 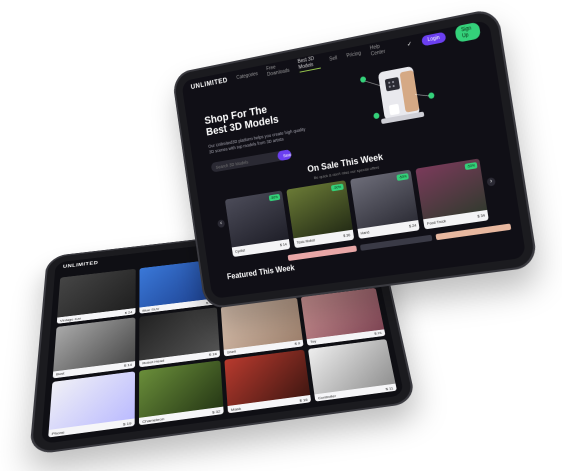 What do you see at coordinates (397, 95) in the screenshot?
I see `coffee-machine-image` at bounding box center [397, 95].